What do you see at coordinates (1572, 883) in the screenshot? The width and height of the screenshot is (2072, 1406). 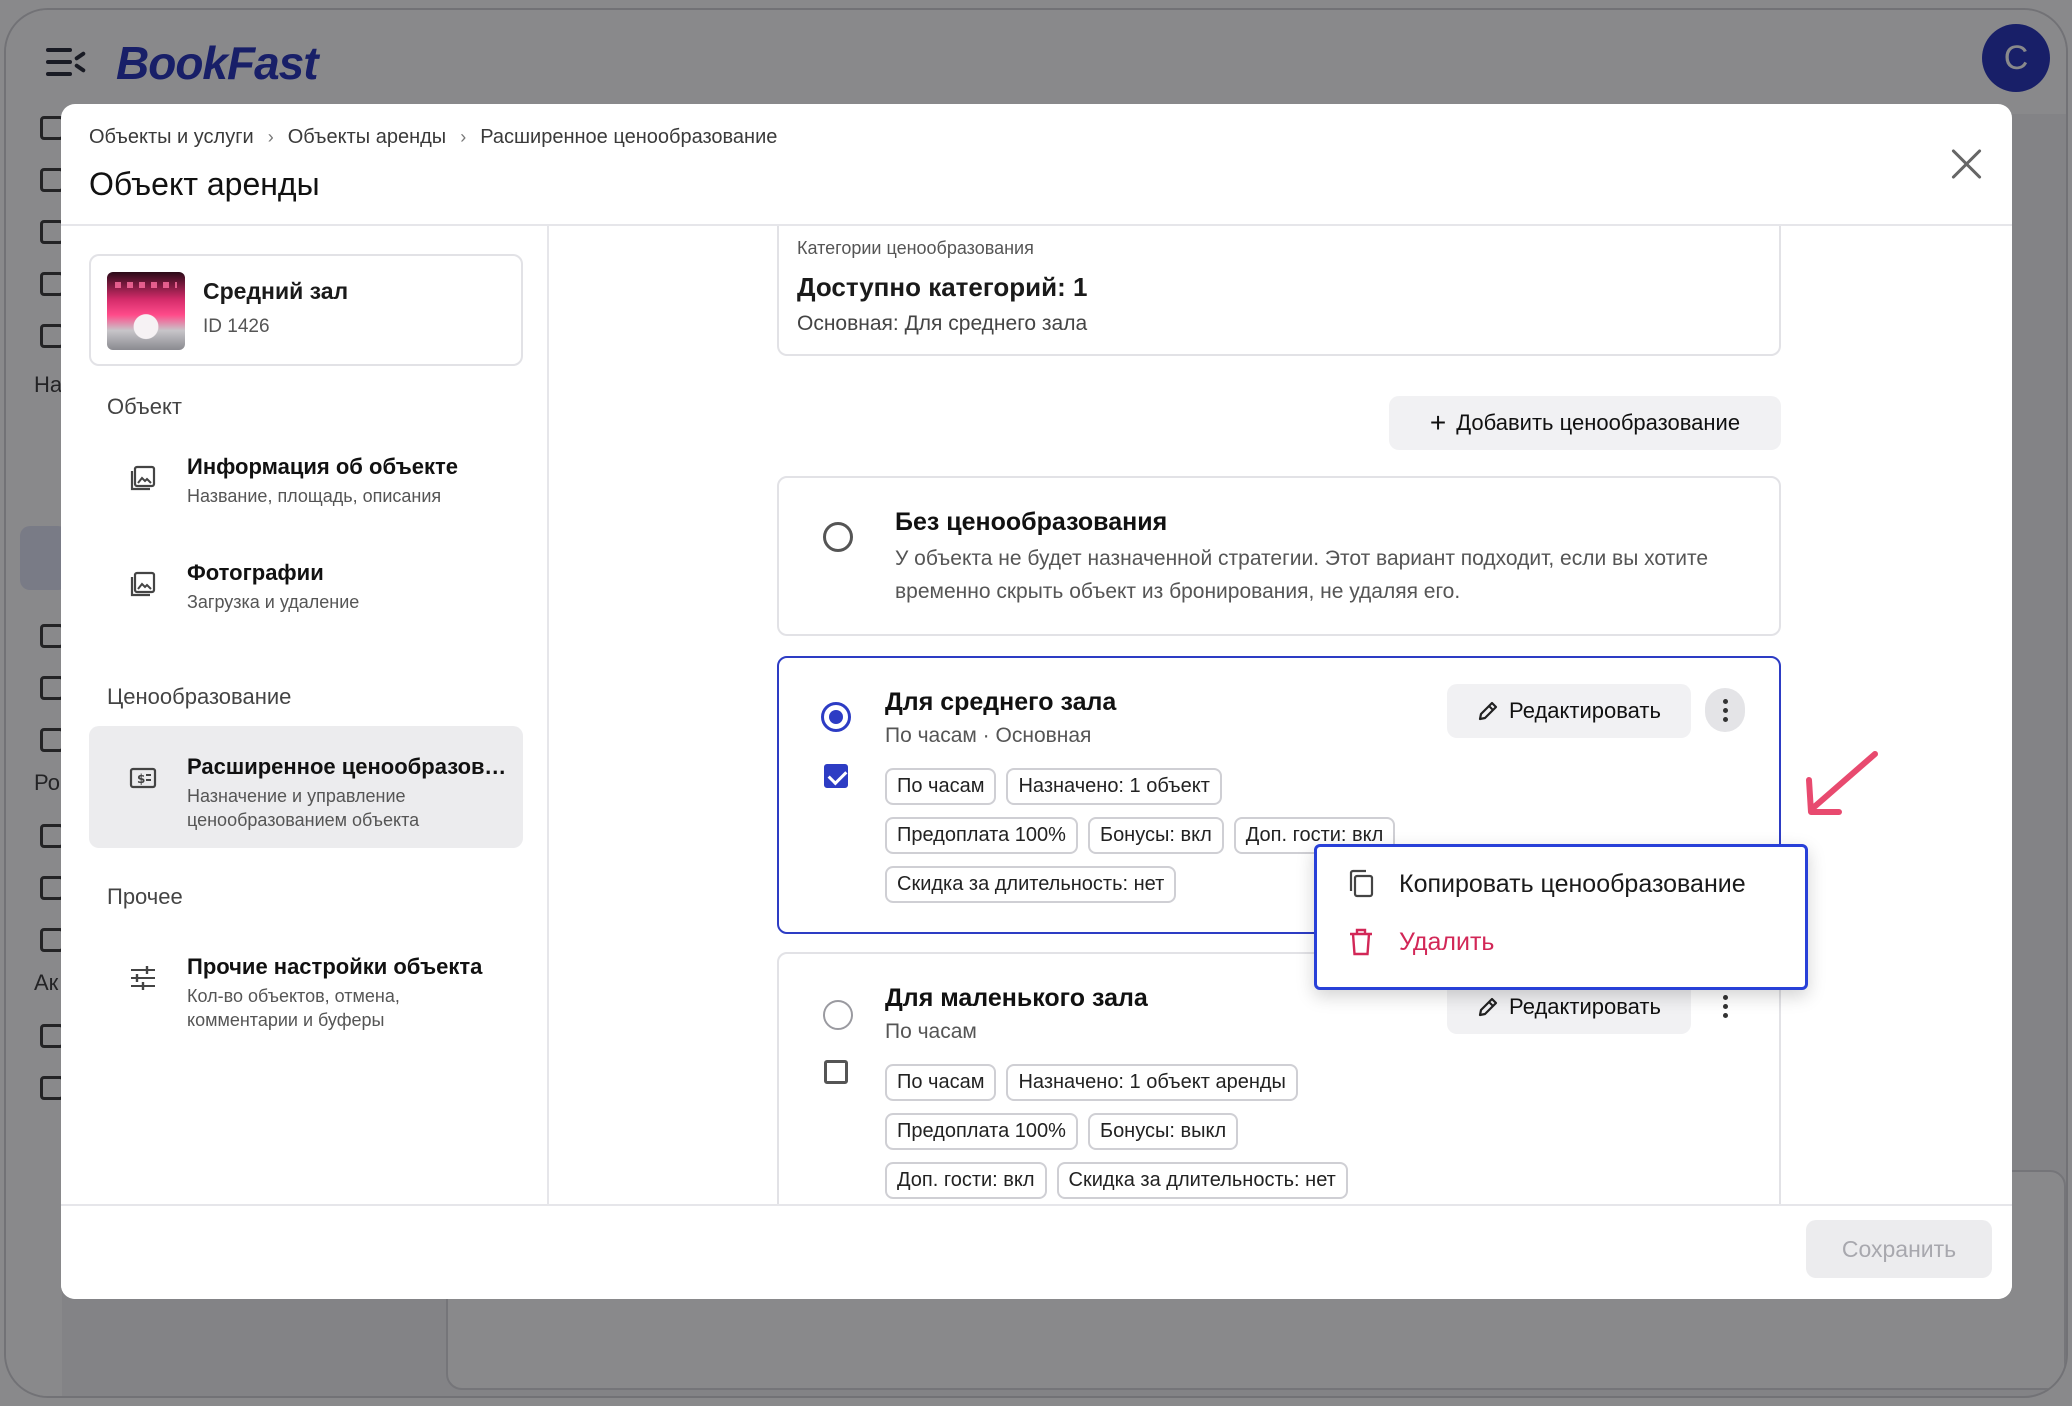 I see `menu-item-copy-label: Копировать ценообразование` at bounding box center [1572, 883].